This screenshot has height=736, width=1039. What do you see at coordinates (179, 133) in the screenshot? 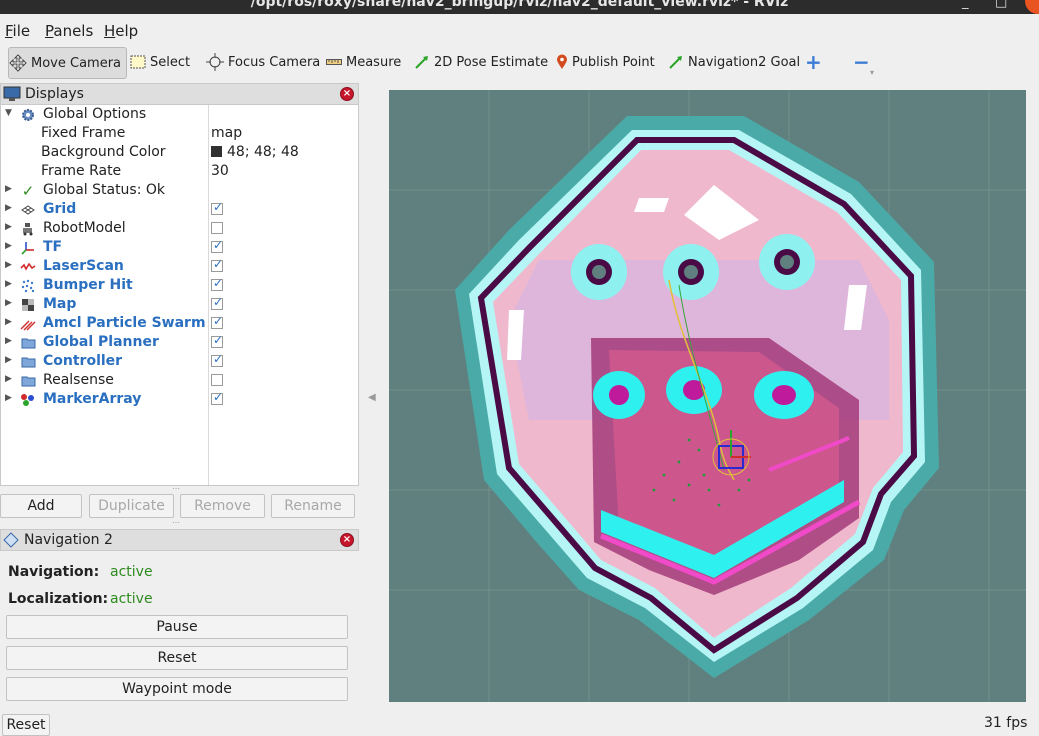
I see `tree-row-fixed-frame: Fixed Frame map` at bounding box center [179, 133].